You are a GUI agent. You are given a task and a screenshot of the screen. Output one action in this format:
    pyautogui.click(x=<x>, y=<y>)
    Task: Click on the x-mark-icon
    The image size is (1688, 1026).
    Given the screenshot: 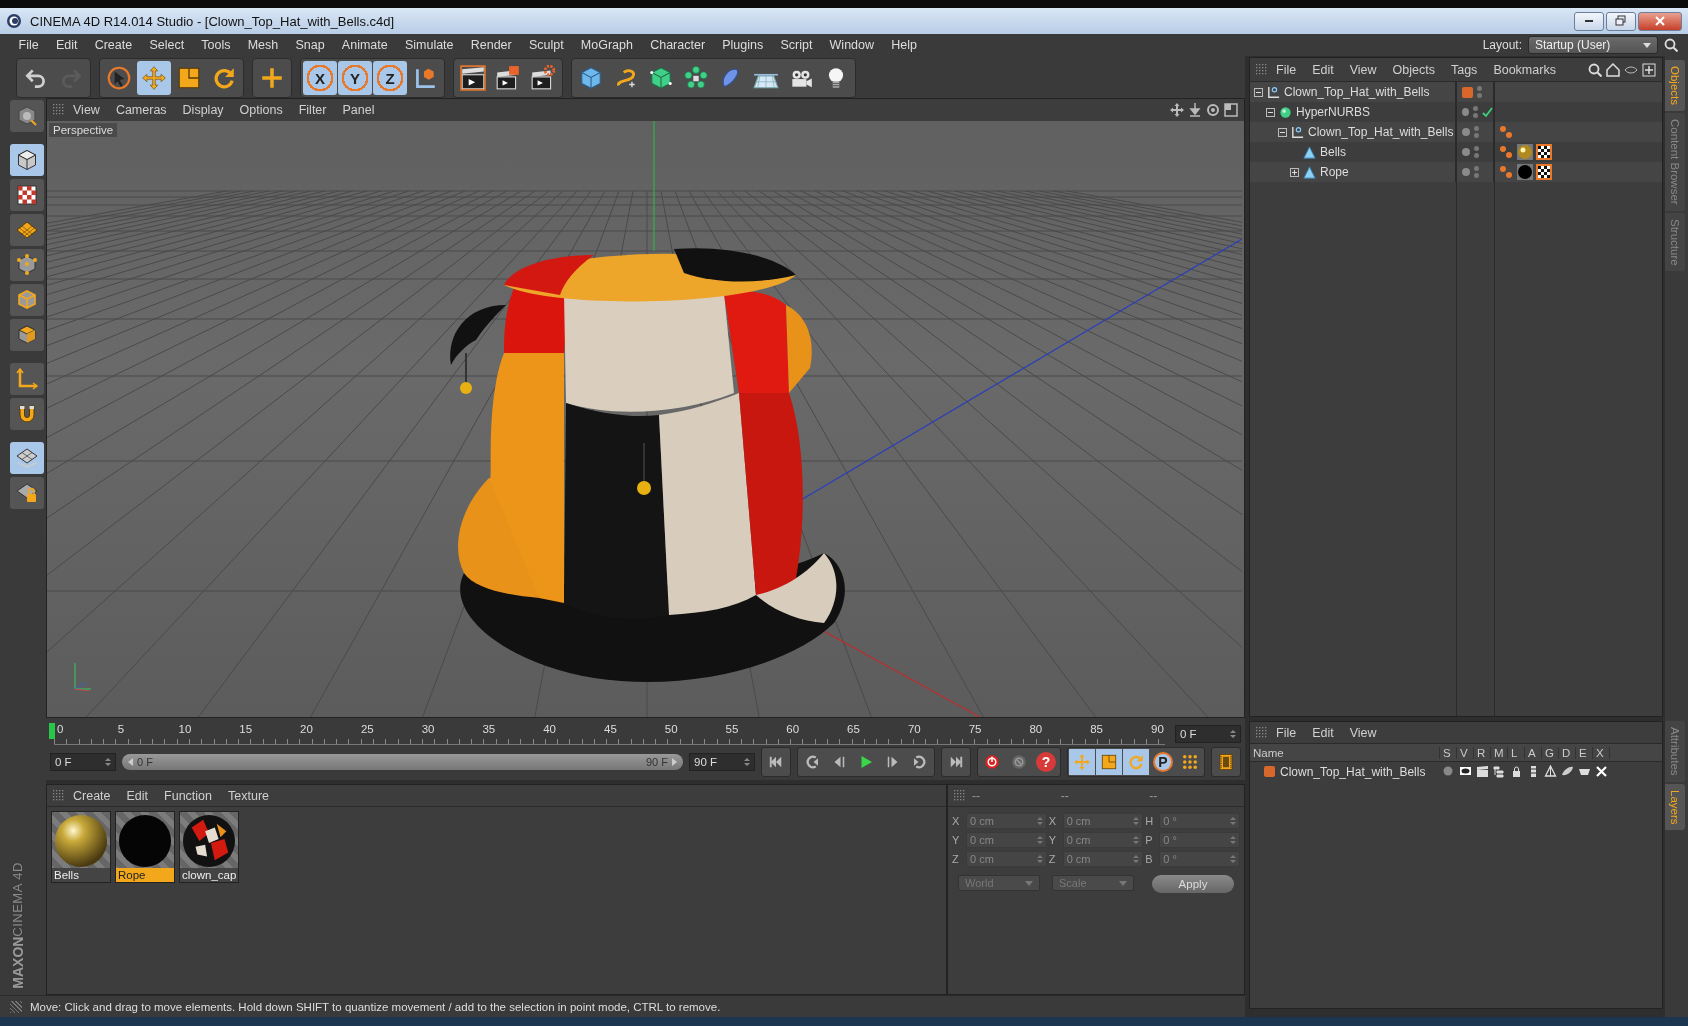 What is the action you would take?
    pyautogui.click(x=1601, y=771)
    